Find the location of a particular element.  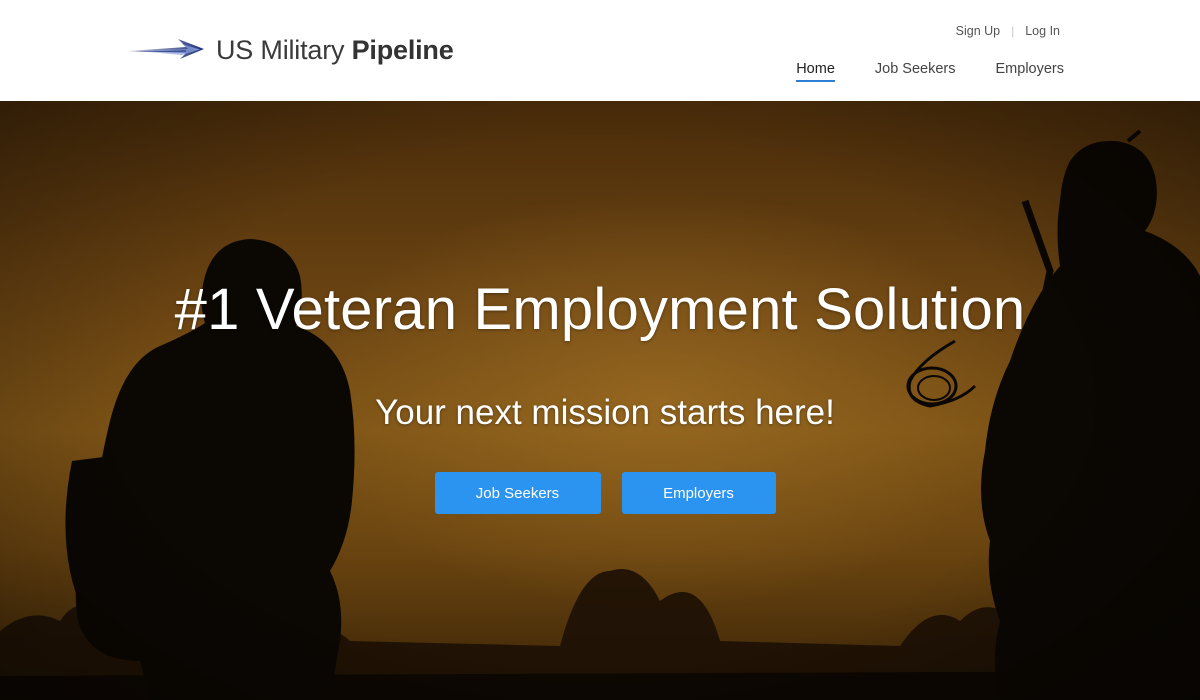

hero-title: #1 Veteran Employment Solution is located at coordinates (600, 309).